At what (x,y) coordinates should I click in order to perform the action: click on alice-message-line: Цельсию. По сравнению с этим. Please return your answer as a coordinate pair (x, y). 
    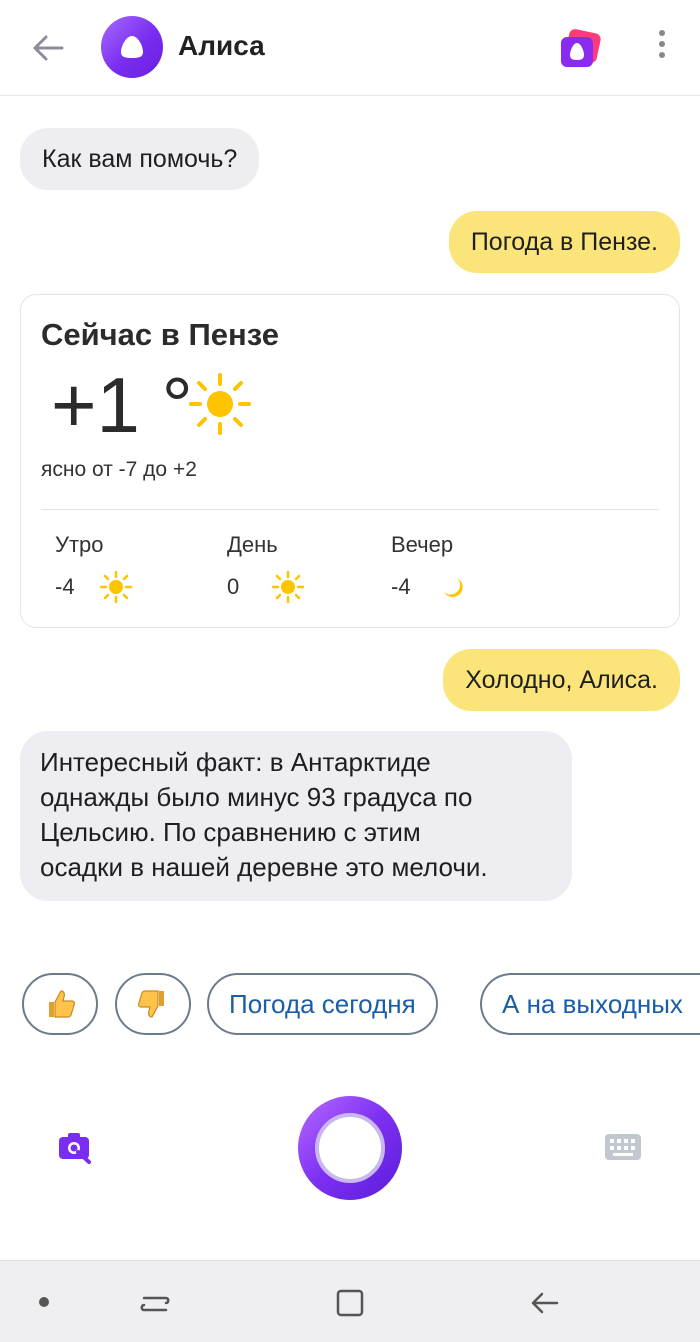
    Looking at the image, I should click on (230, 832).